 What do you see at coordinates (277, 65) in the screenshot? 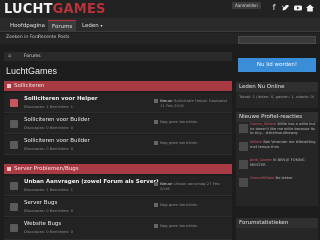
I see `signup-button: Nu lid worden!` at bounding box center [277, 65].